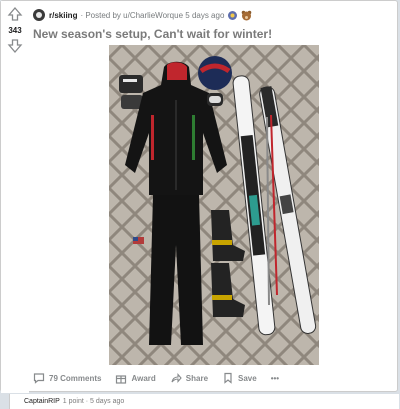 This screenshot has width=400, height=409. I want to click on award-label: Award, so click(143, 378).